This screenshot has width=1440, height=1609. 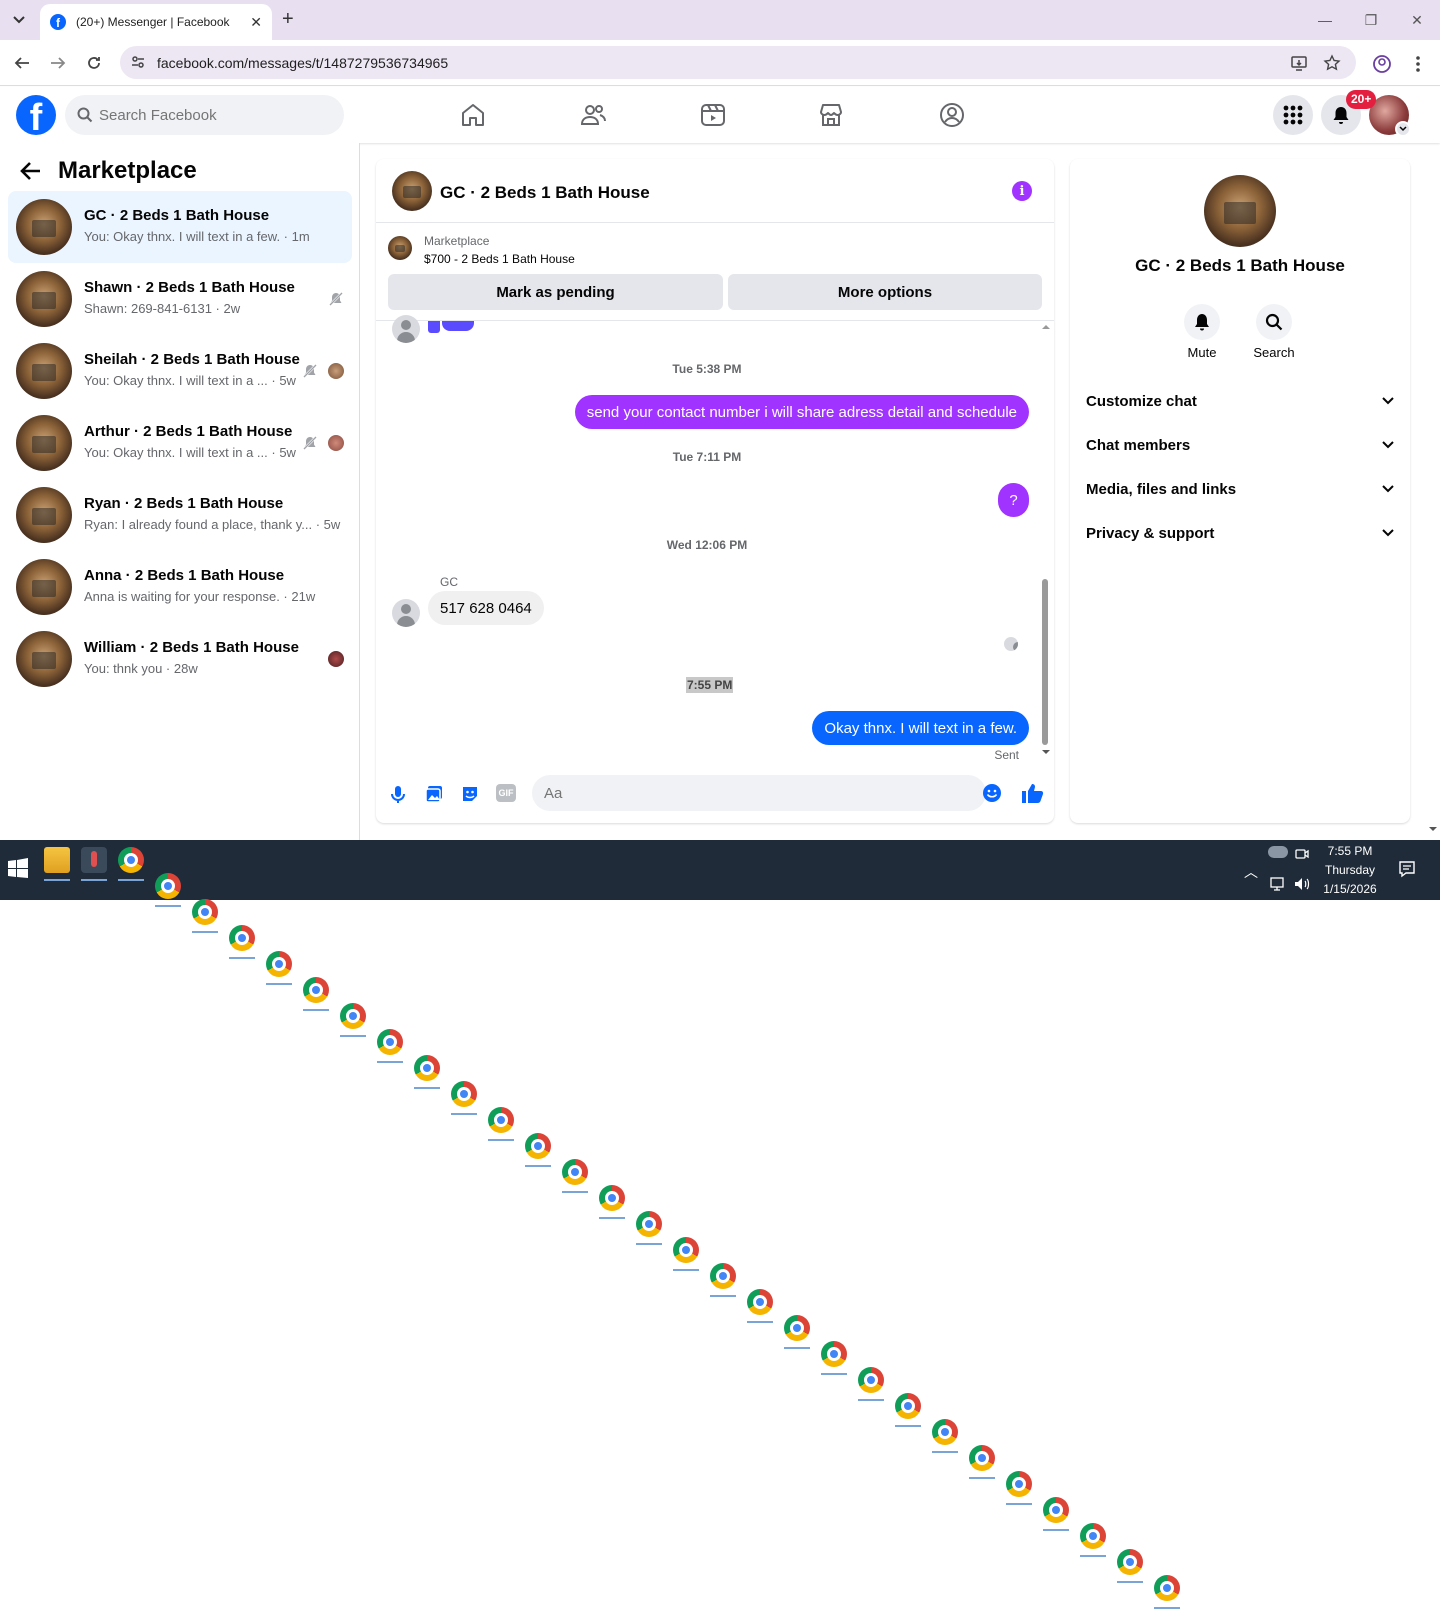 What do you see at coordinates (256, 22) in the screenshot?
I see `close-tab-icon: ✕` at bounding box center [256, 22].